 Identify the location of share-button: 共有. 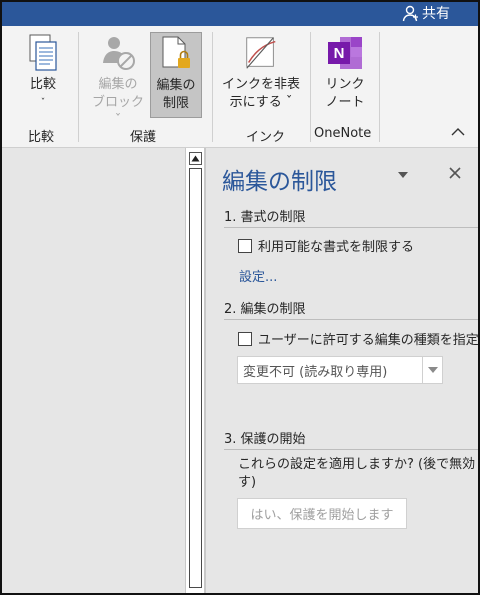
(425, 13).